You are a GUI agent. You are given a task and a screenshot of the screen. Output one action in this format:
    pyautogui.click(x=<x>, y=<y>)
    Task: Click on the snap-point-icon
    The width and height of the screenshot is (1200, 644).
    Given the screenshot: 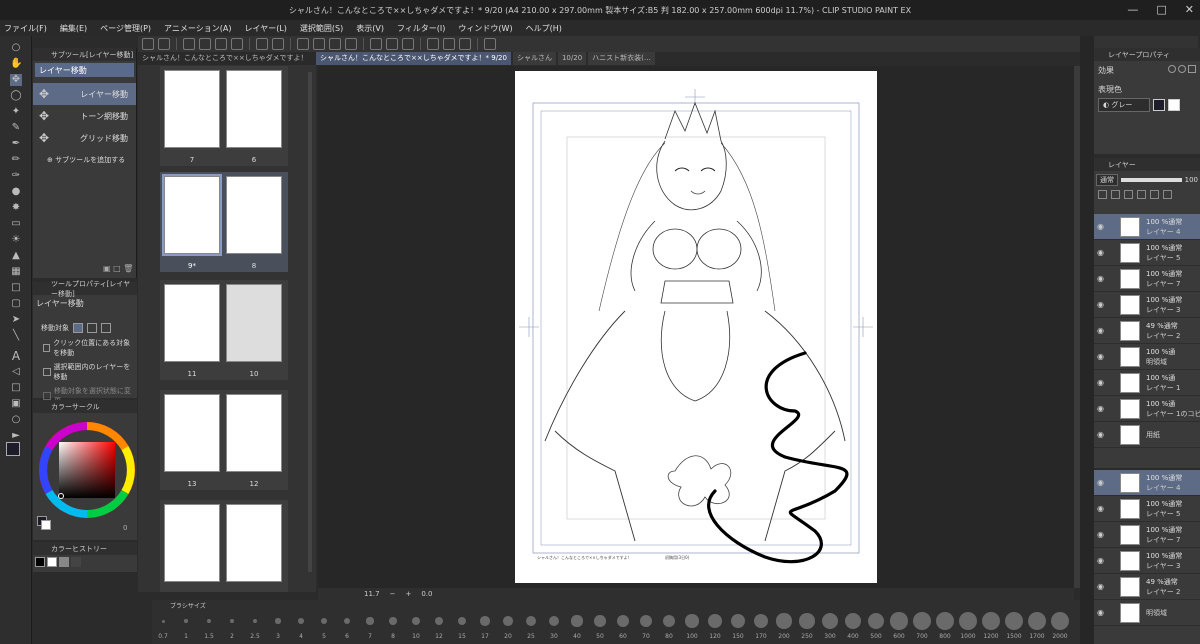 What is the action you would take?
    pyautogui.click(x=465, y=44)
    